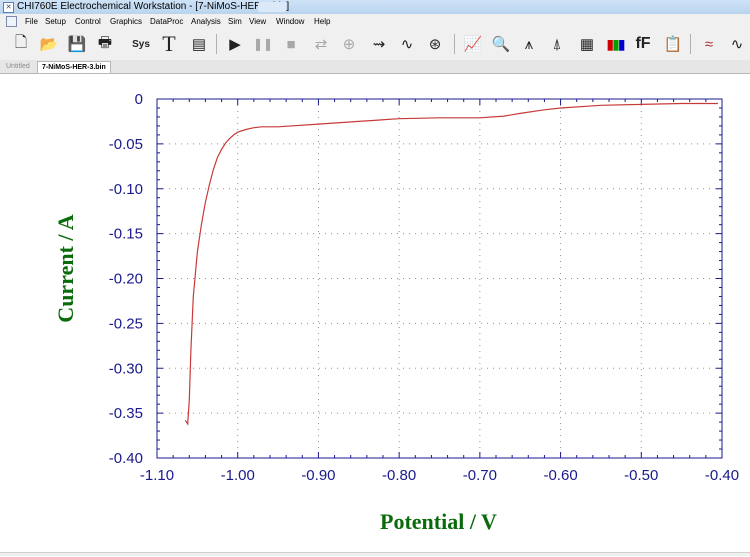  Describe the element at coordinates (31, 21) in the screenshot. I see `menu-file: File` at that location.